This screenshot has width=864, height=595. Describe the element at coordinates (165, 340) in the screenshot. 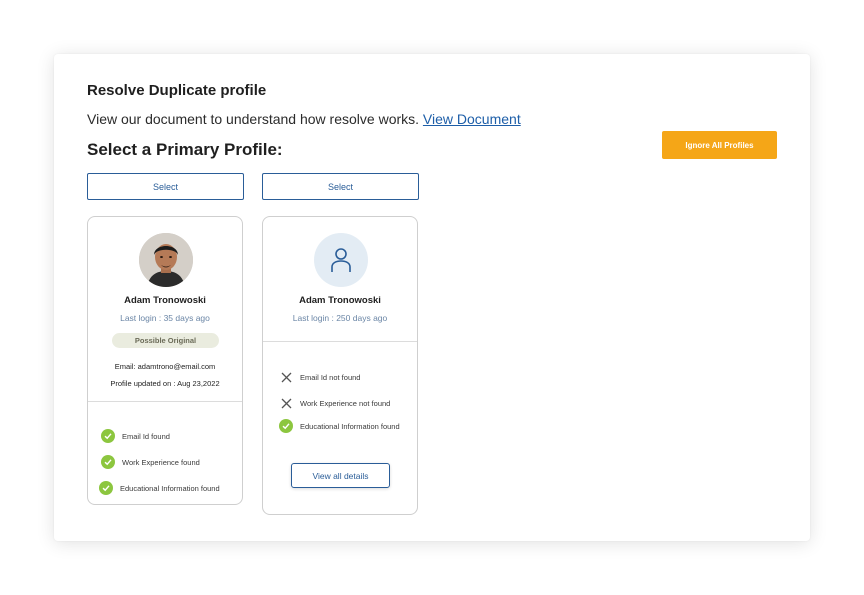

I see `status-badge: Possible Original` at that location.